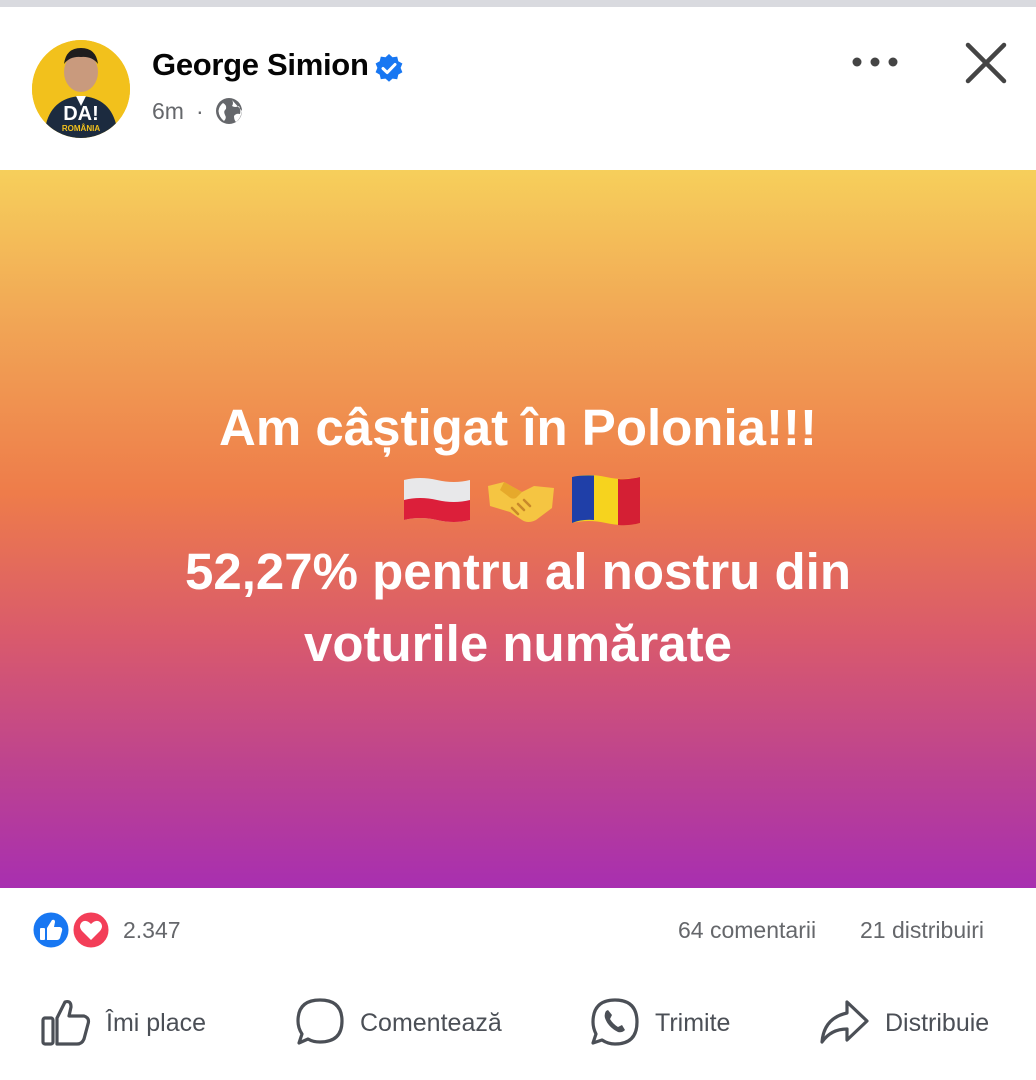 The width and height of the screenshot is (1036, 1080). I want to click on send-button: Trimite, so click(674, 1024).